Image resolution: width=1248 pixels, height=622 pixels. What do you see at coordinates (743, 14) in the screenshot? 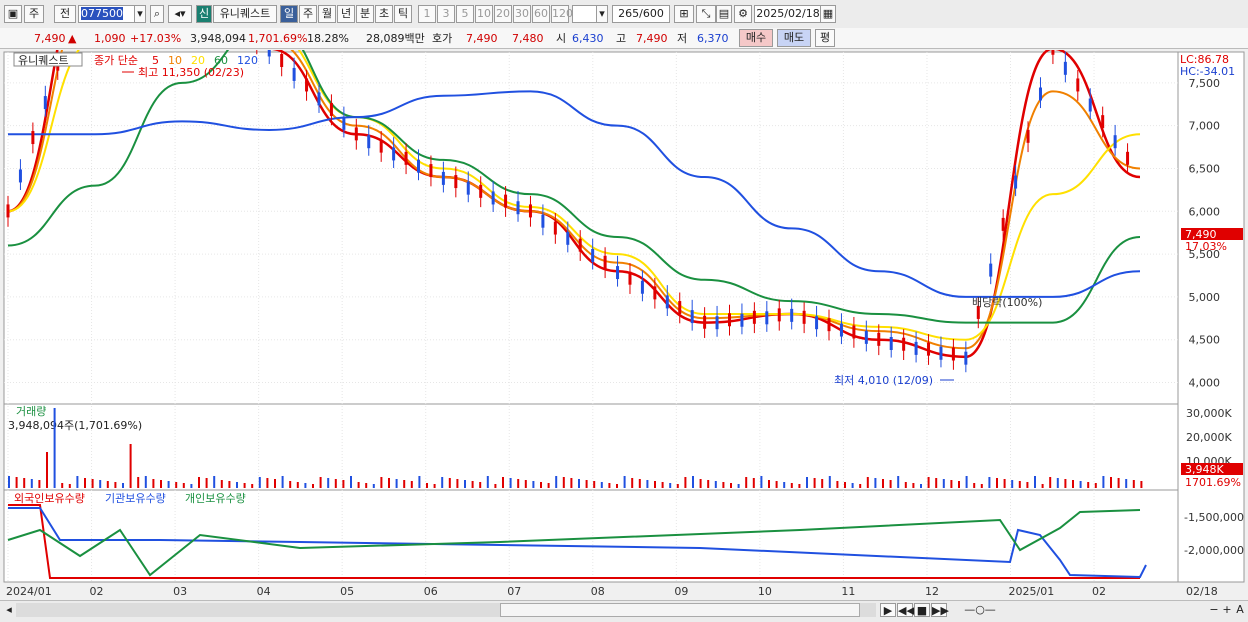
I see `gear-icon: ⚙` at bounding box center [743, 14].